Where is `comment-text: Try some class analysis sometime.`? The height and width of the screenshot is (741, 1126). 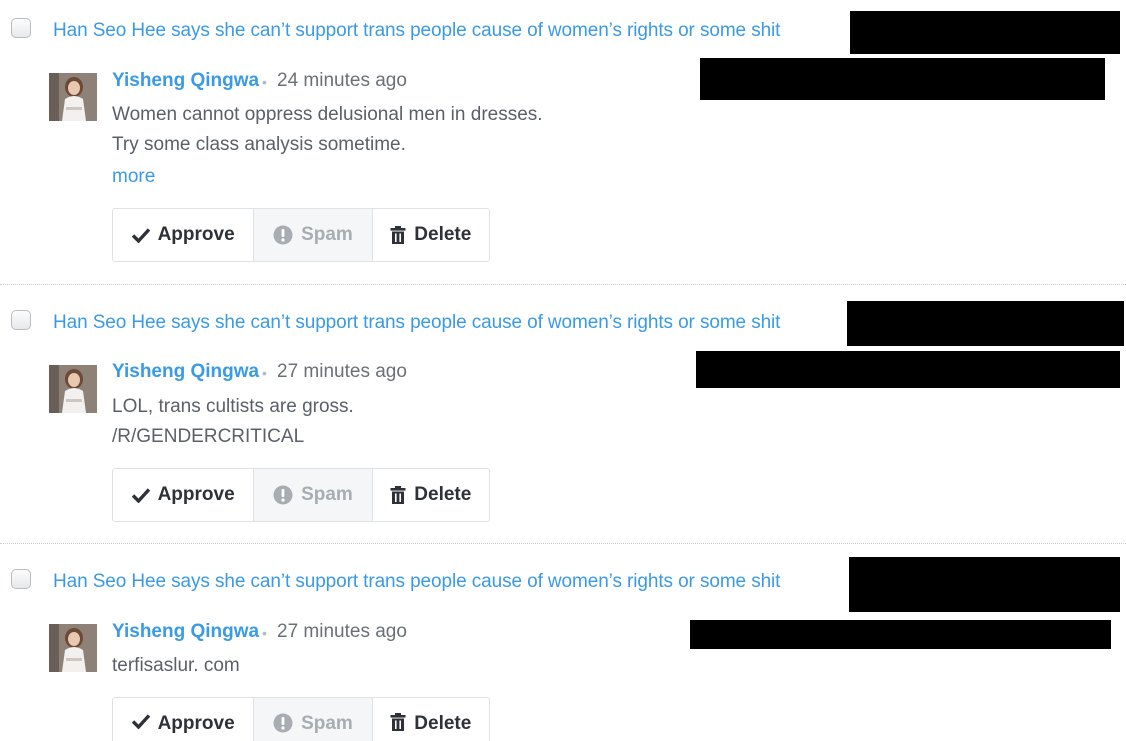
comment-text: Try some class analysis sometime. is located at coordinates (259, 144).